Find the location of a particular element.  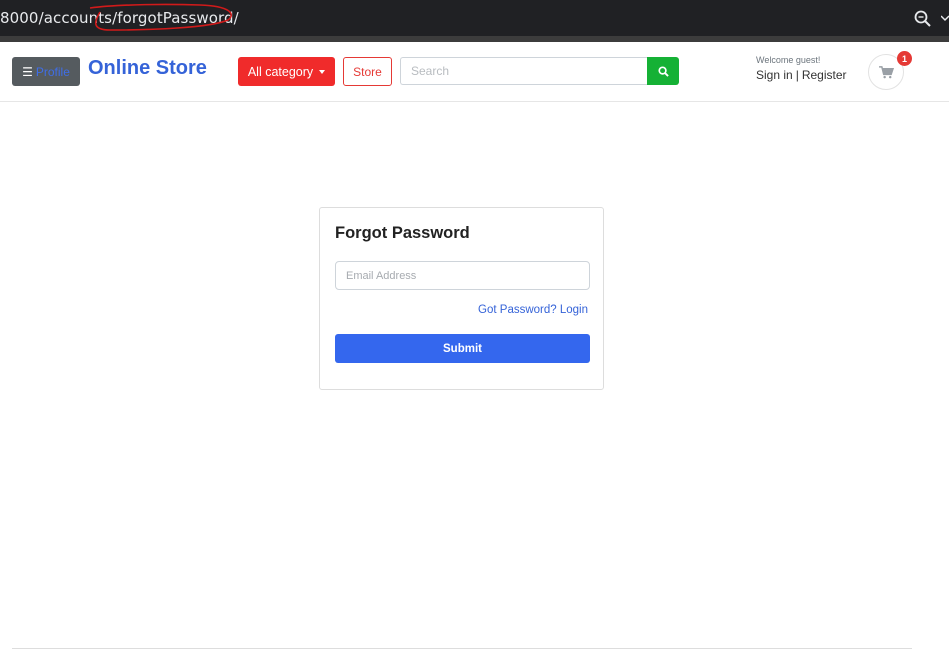

register-link: Register is located at coordinates (824, 75).